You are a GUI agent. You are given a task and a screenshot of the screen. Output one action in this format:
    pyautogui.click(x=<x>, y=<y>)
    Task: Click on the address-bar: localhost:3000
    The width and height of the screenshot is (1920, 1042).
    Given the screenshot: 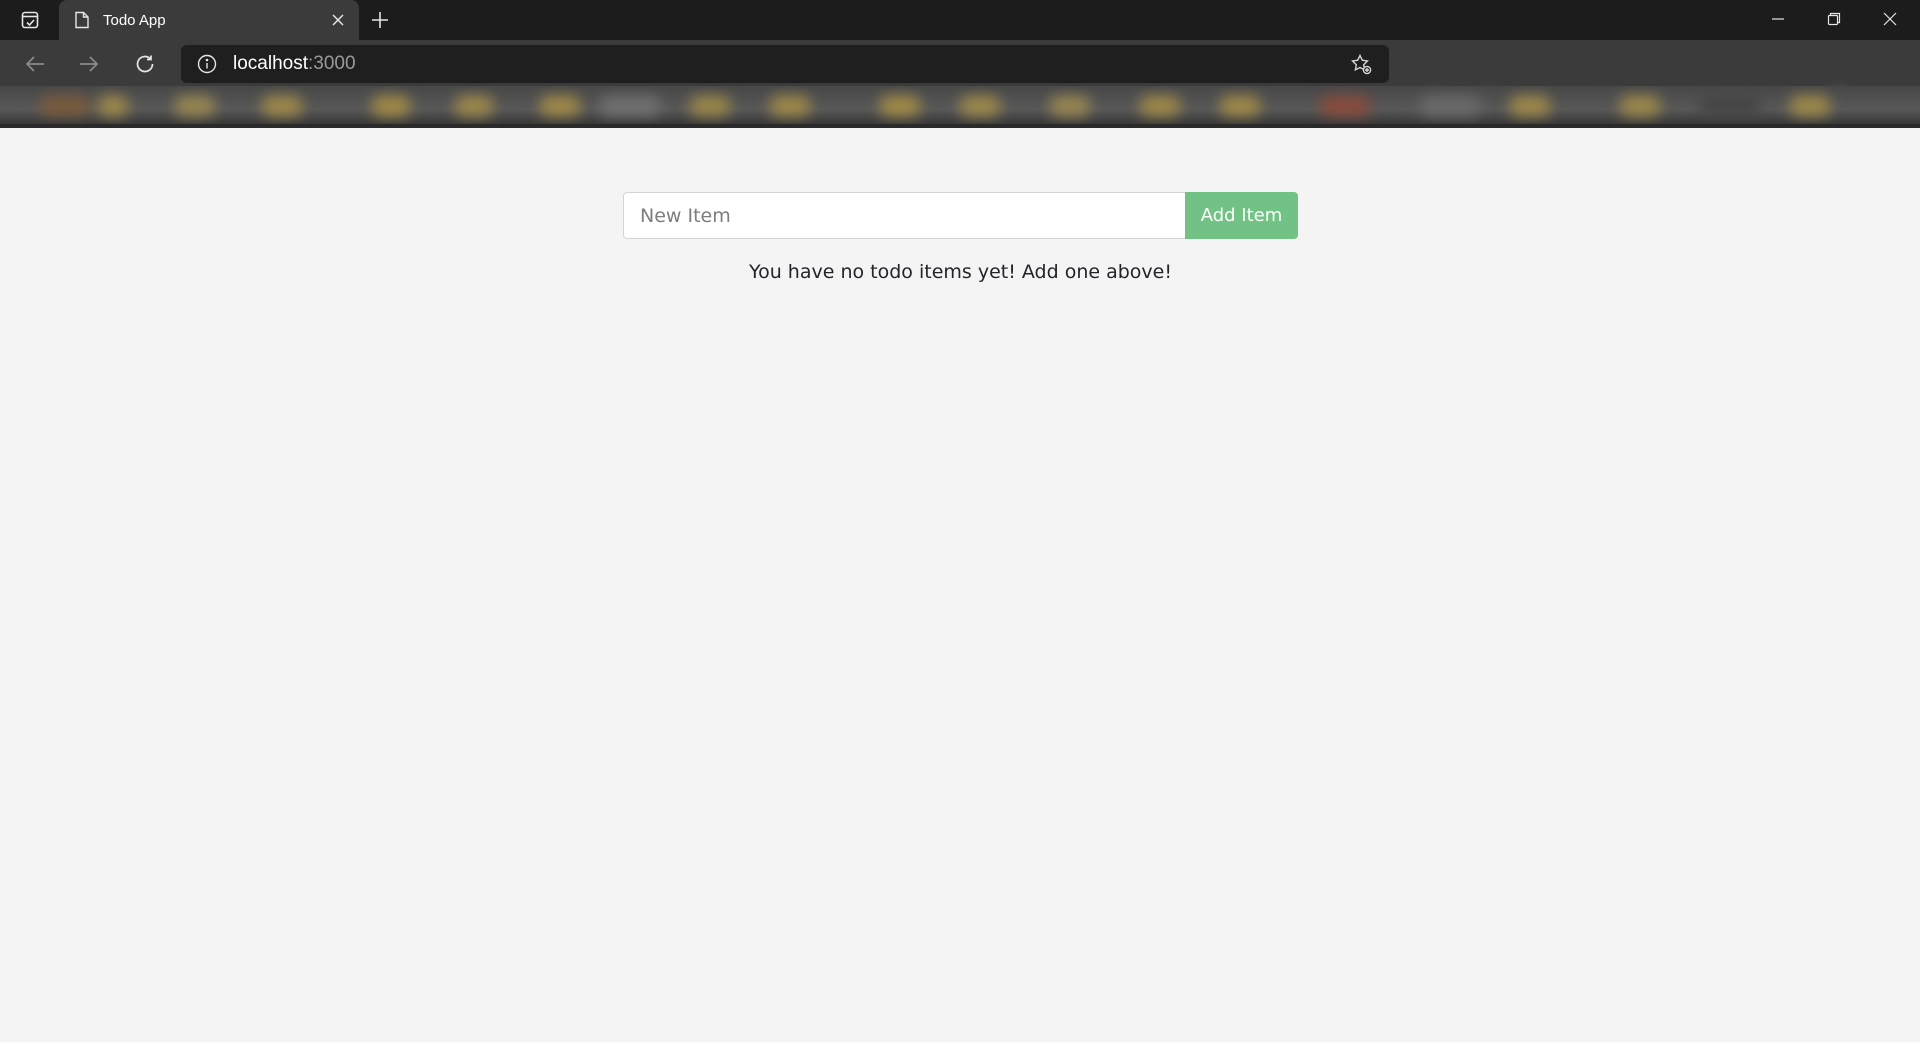 What is the action you would take?
    pyautogui.click(x=785, y=64)
    